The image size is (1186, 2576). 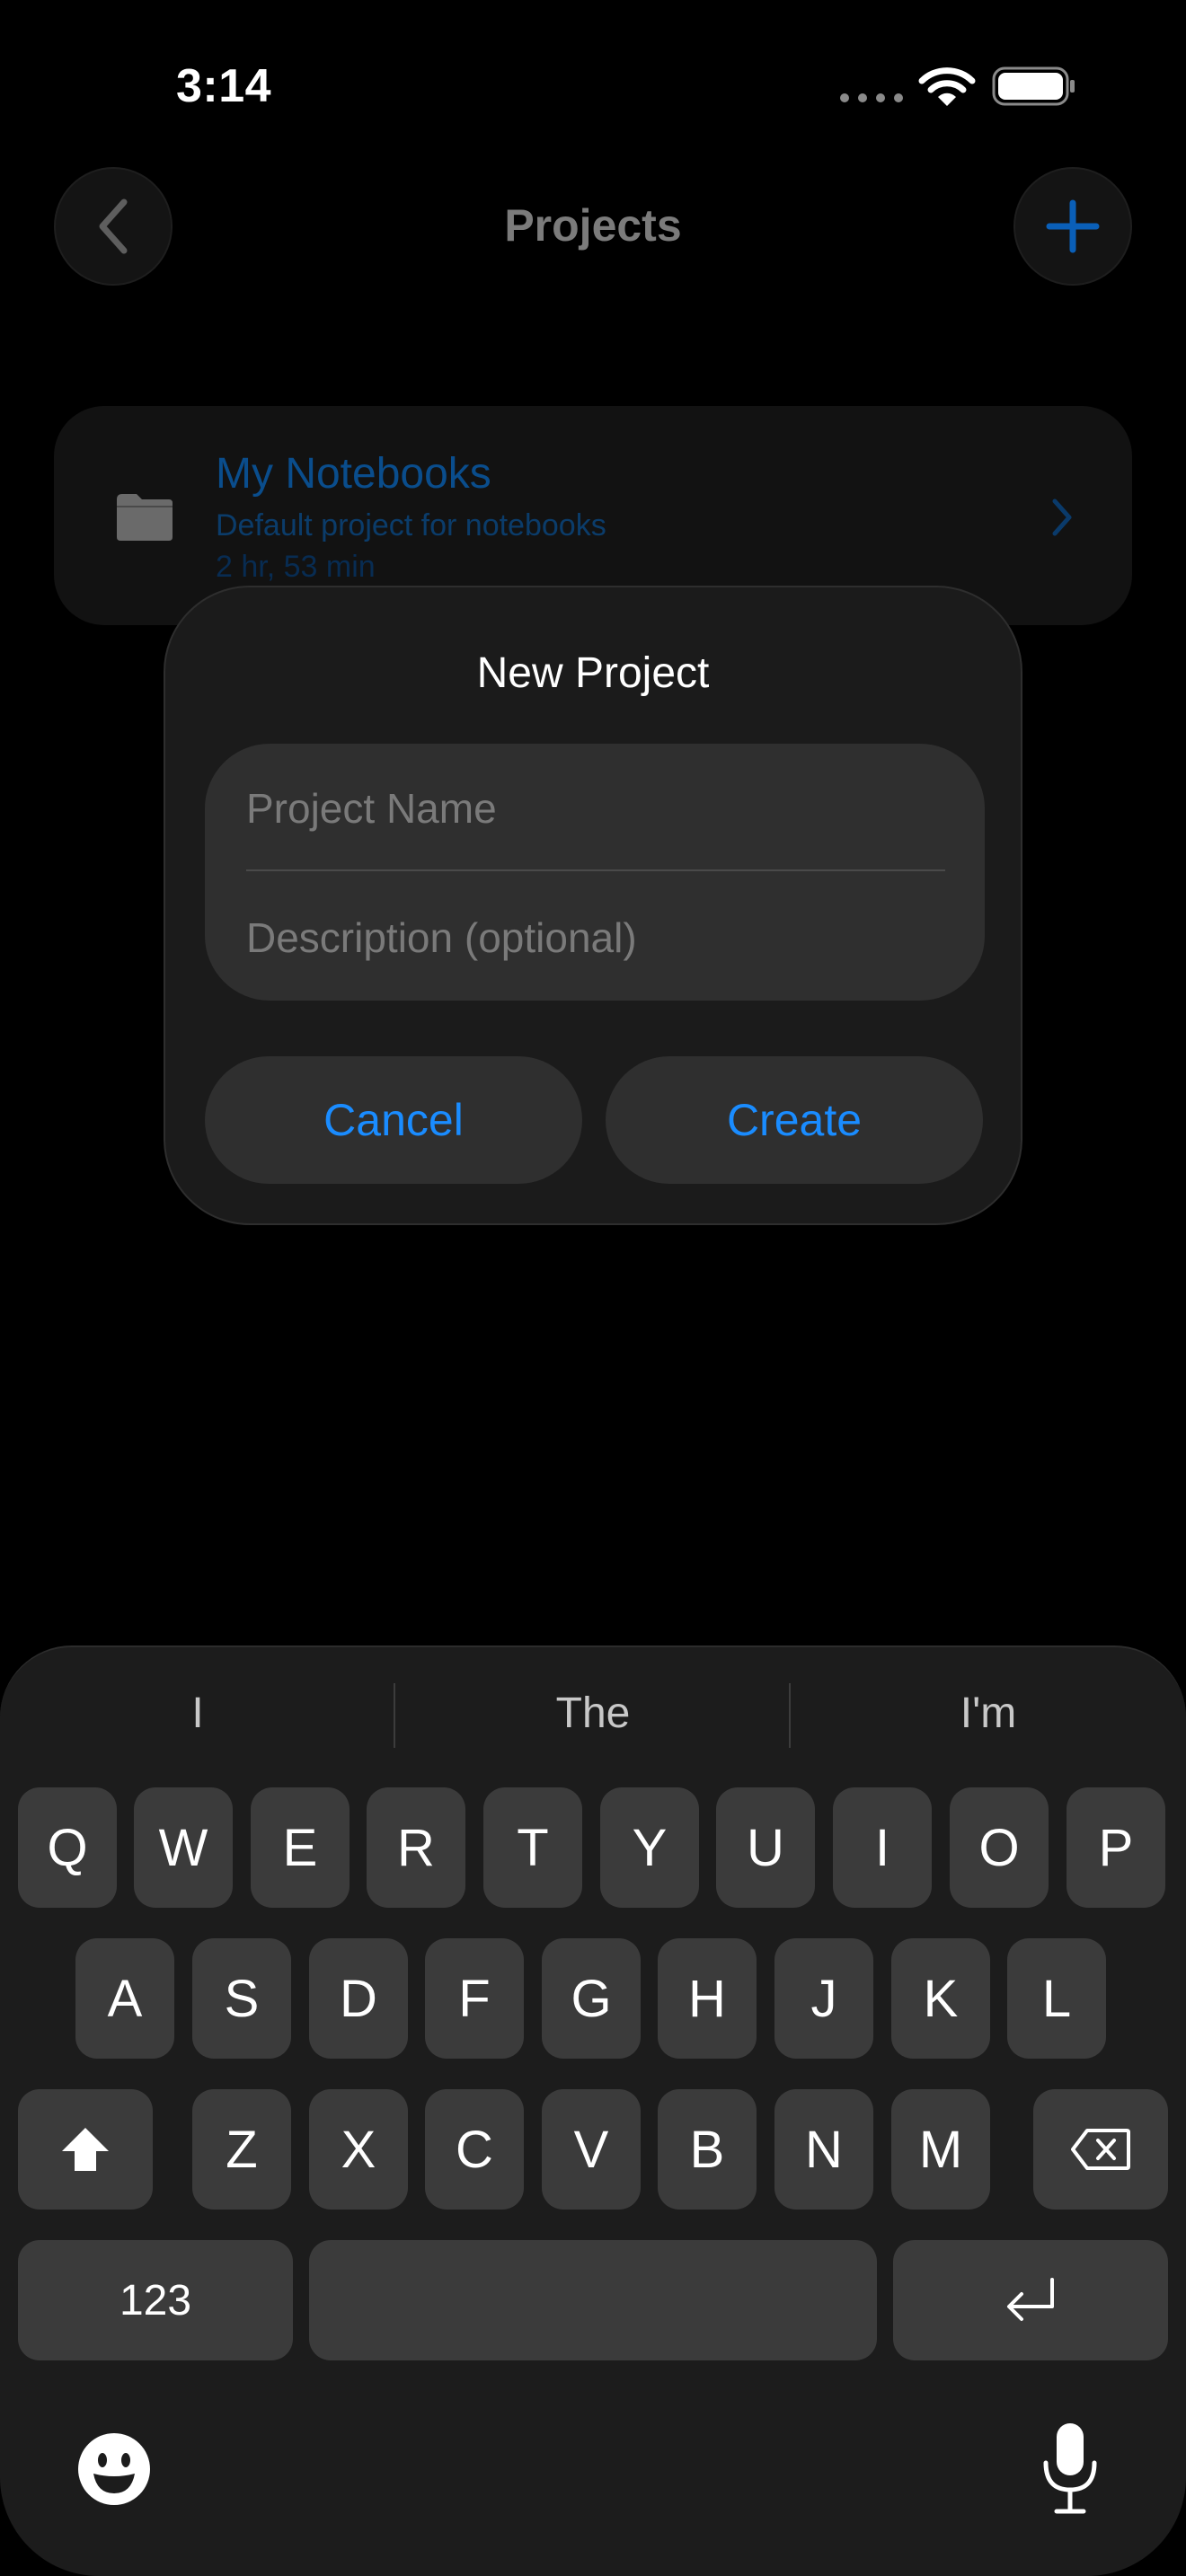 I want to click on folder-icon, so click(x=145, y=517).